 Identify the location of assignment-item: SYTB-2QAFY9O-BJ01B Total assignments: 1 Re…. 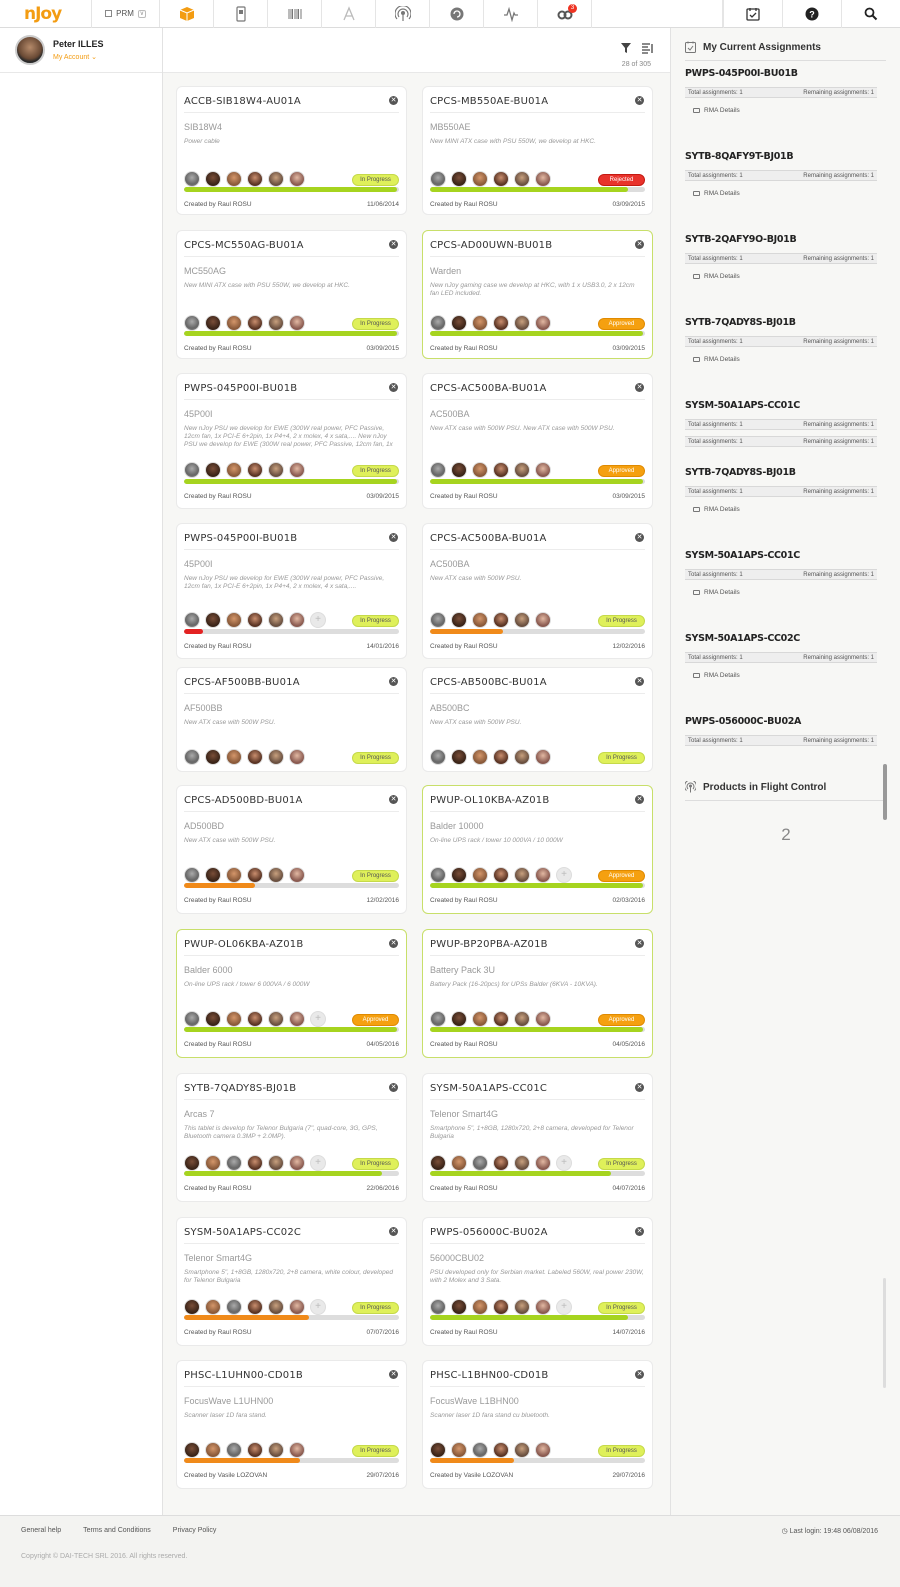
(781, 257).